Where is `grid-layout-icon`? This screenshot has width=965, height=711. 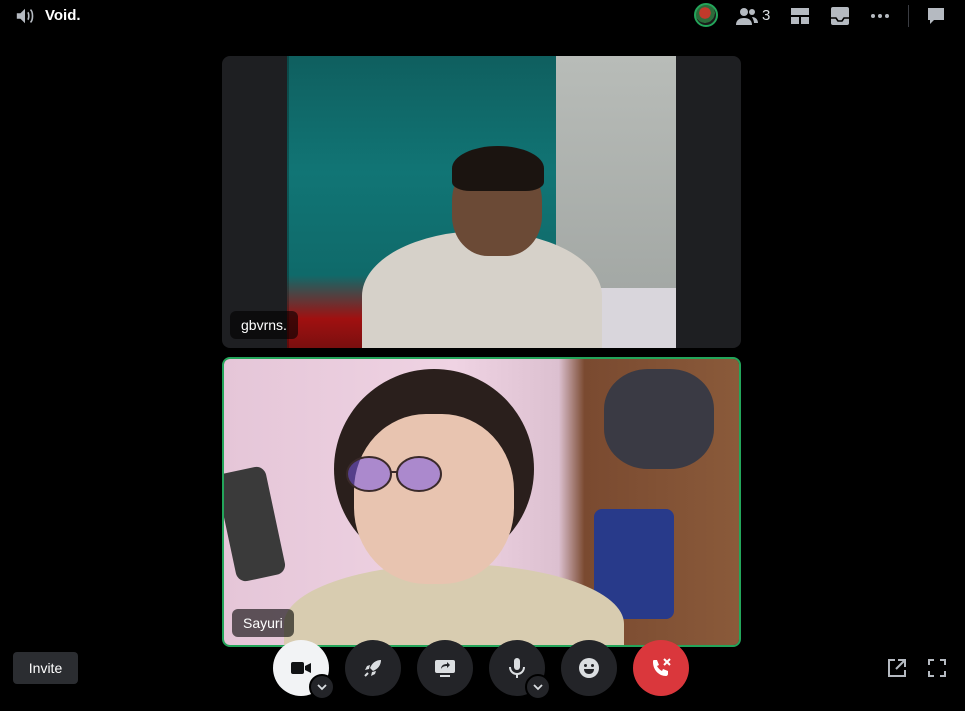
grid-layout-icon is located at coordinates (800, 16).